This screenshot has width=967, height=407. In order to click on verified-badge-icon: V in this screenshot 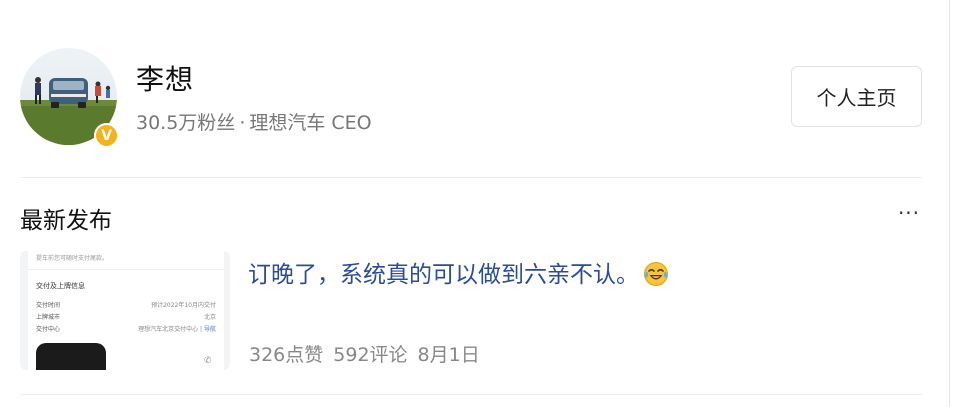, I will do `click(106, 135)`.